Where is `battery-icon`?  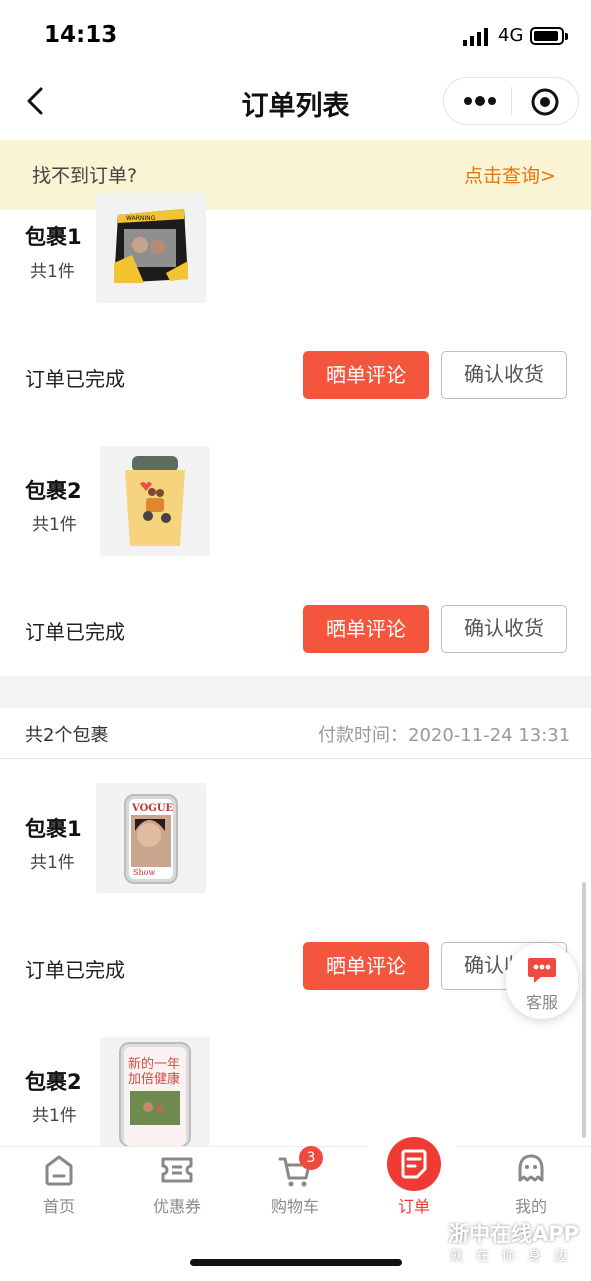 battery-icon is located at coordinates (547, 36).